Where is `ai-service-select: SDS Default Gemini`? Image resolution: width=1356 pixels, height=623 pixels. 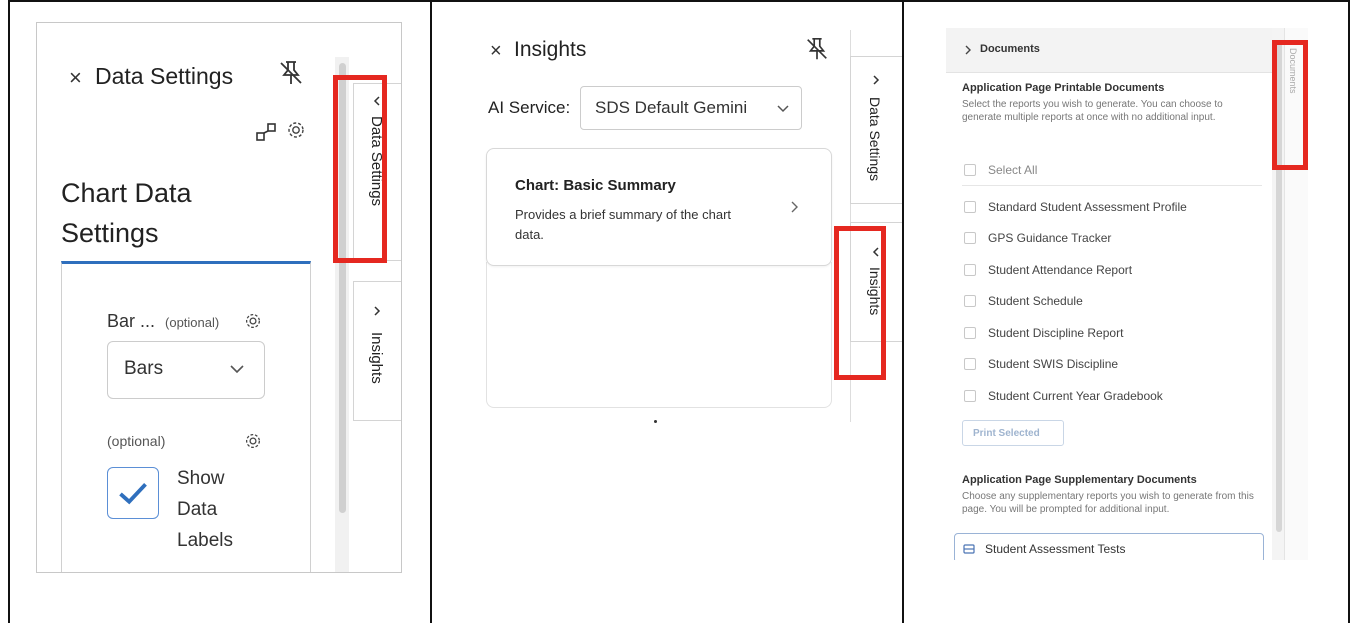 ai-service-select: SDS Default Gemini is located at coordinates (691, 108).